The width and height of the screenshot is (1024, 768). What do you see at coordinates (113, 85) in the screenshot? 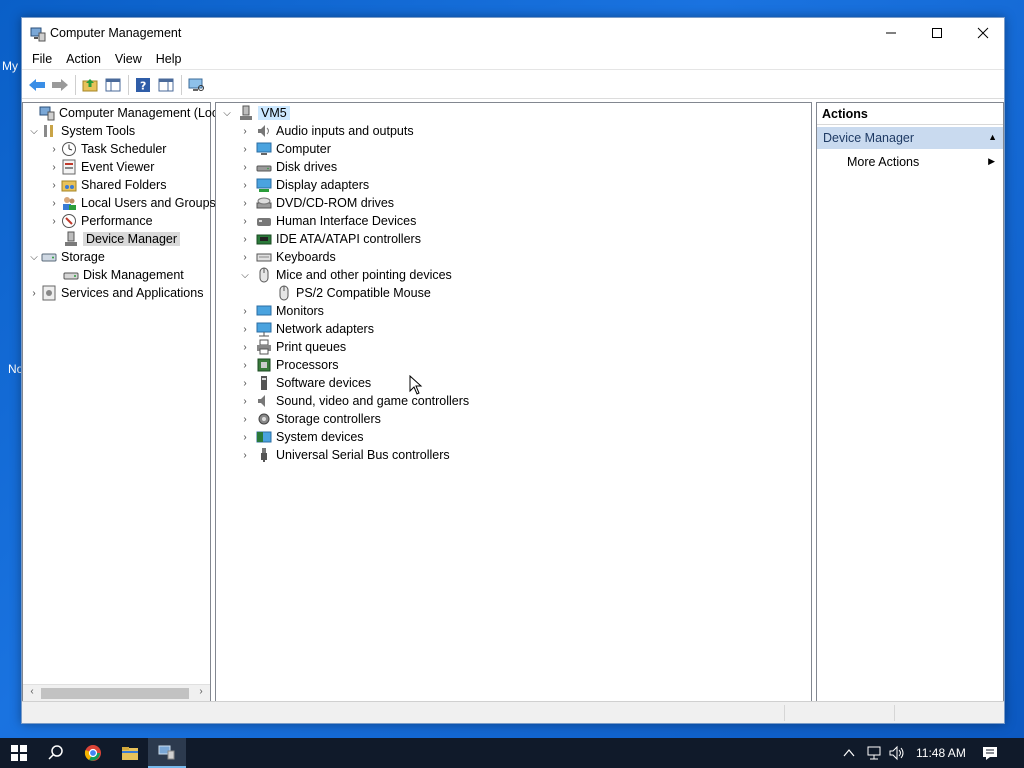
I see `show-hide-tree-button` at bounding box center [113, 85].